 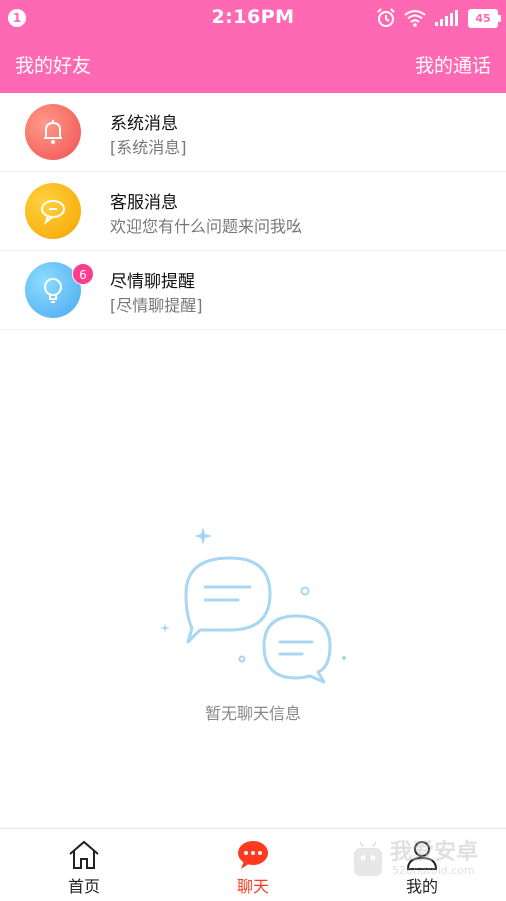 I want to click on chat-bubbles-illustration, so click(x=253, y=605).